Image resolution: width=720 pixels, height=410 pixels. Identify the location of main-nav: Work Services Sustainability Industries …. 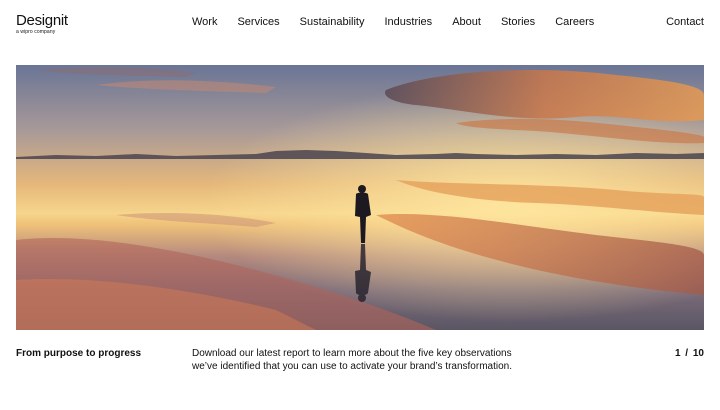
(403, 22).